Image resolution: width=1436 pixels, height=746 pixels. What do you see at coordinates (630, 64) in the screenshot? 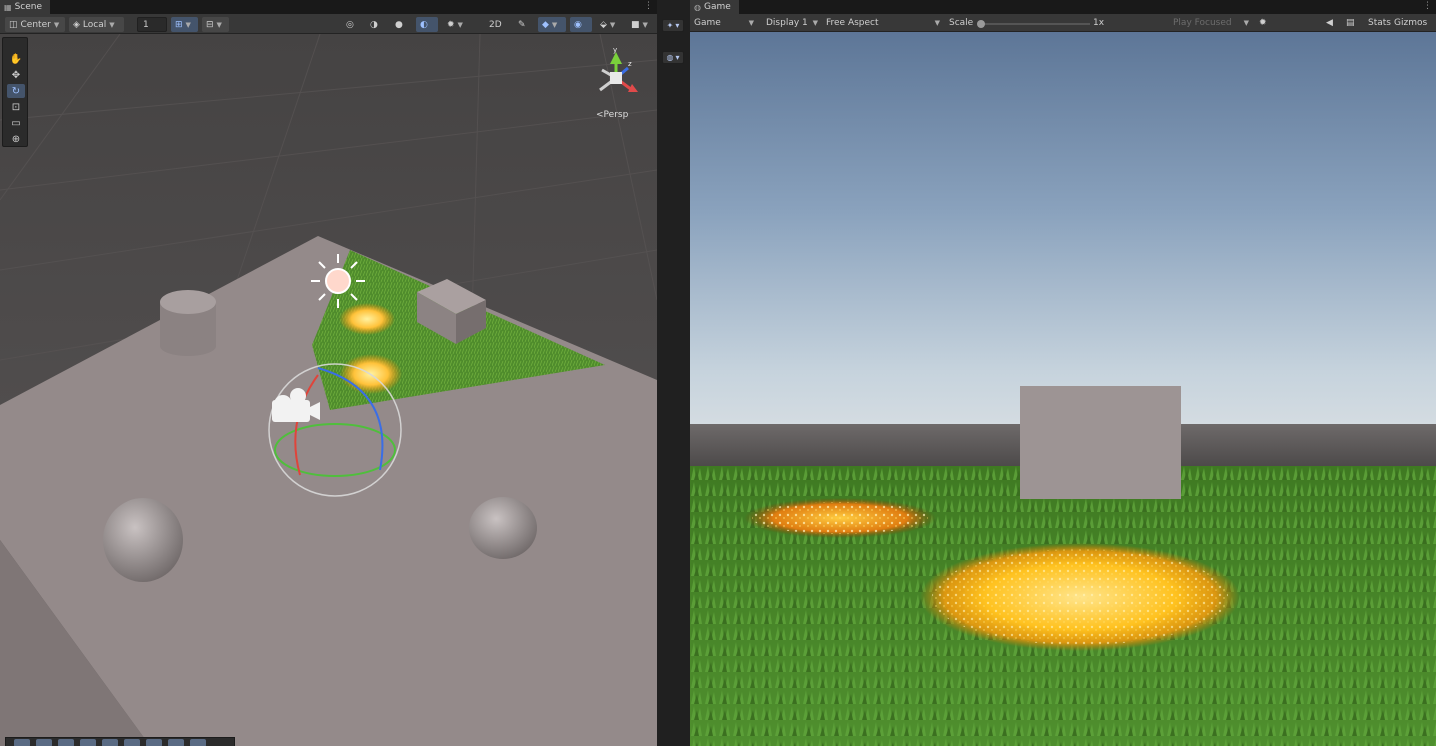
I see `svg-text: z` at bounding box center [630, 64].